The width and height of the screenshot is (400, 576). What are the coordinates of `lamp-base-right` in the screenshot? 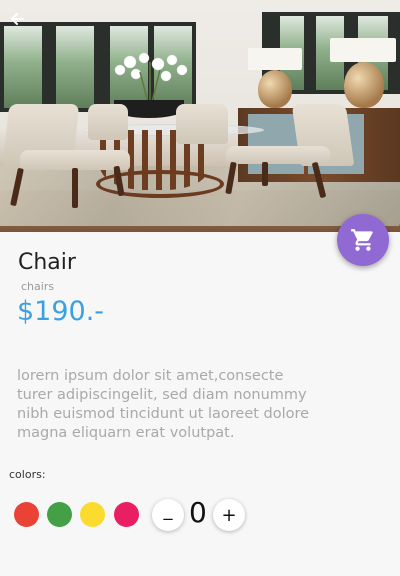 It's located at (364, 85).